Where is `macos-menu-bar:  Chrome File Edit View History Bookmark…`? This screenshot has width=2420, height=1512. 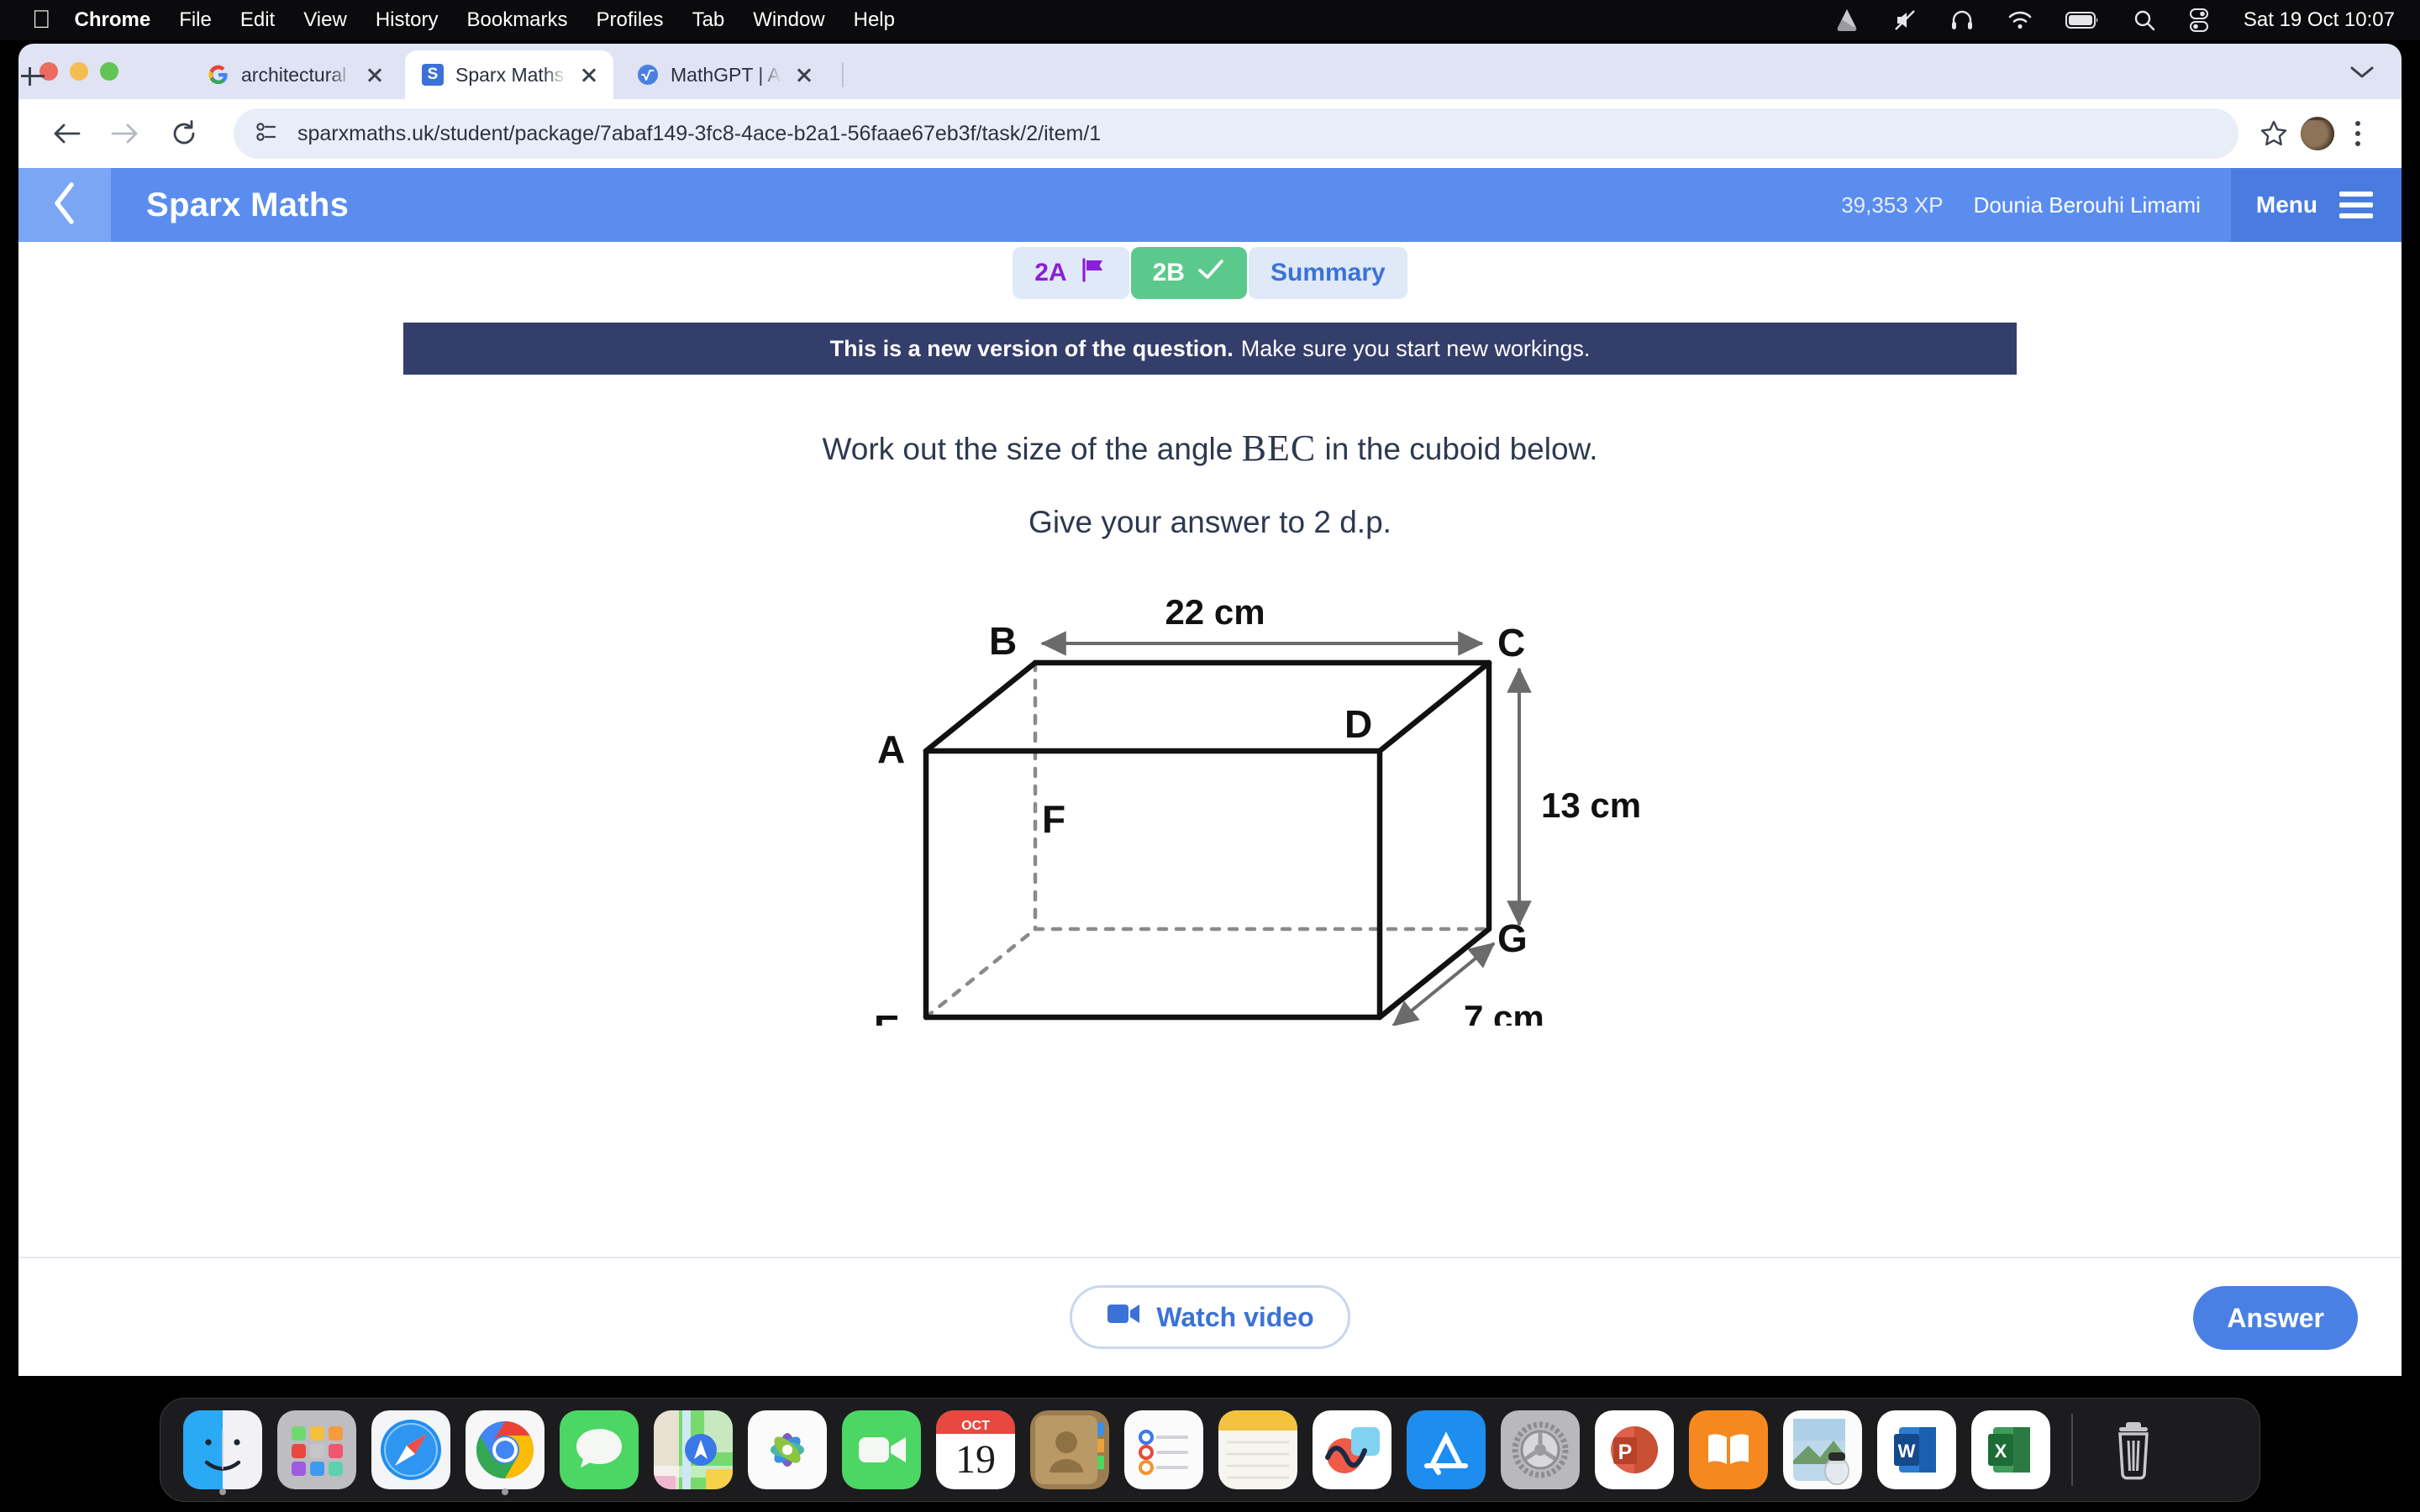 macos-menu-bar:  Chrome File Edit View History Bookmark… is located at coordinates (1210, 20).